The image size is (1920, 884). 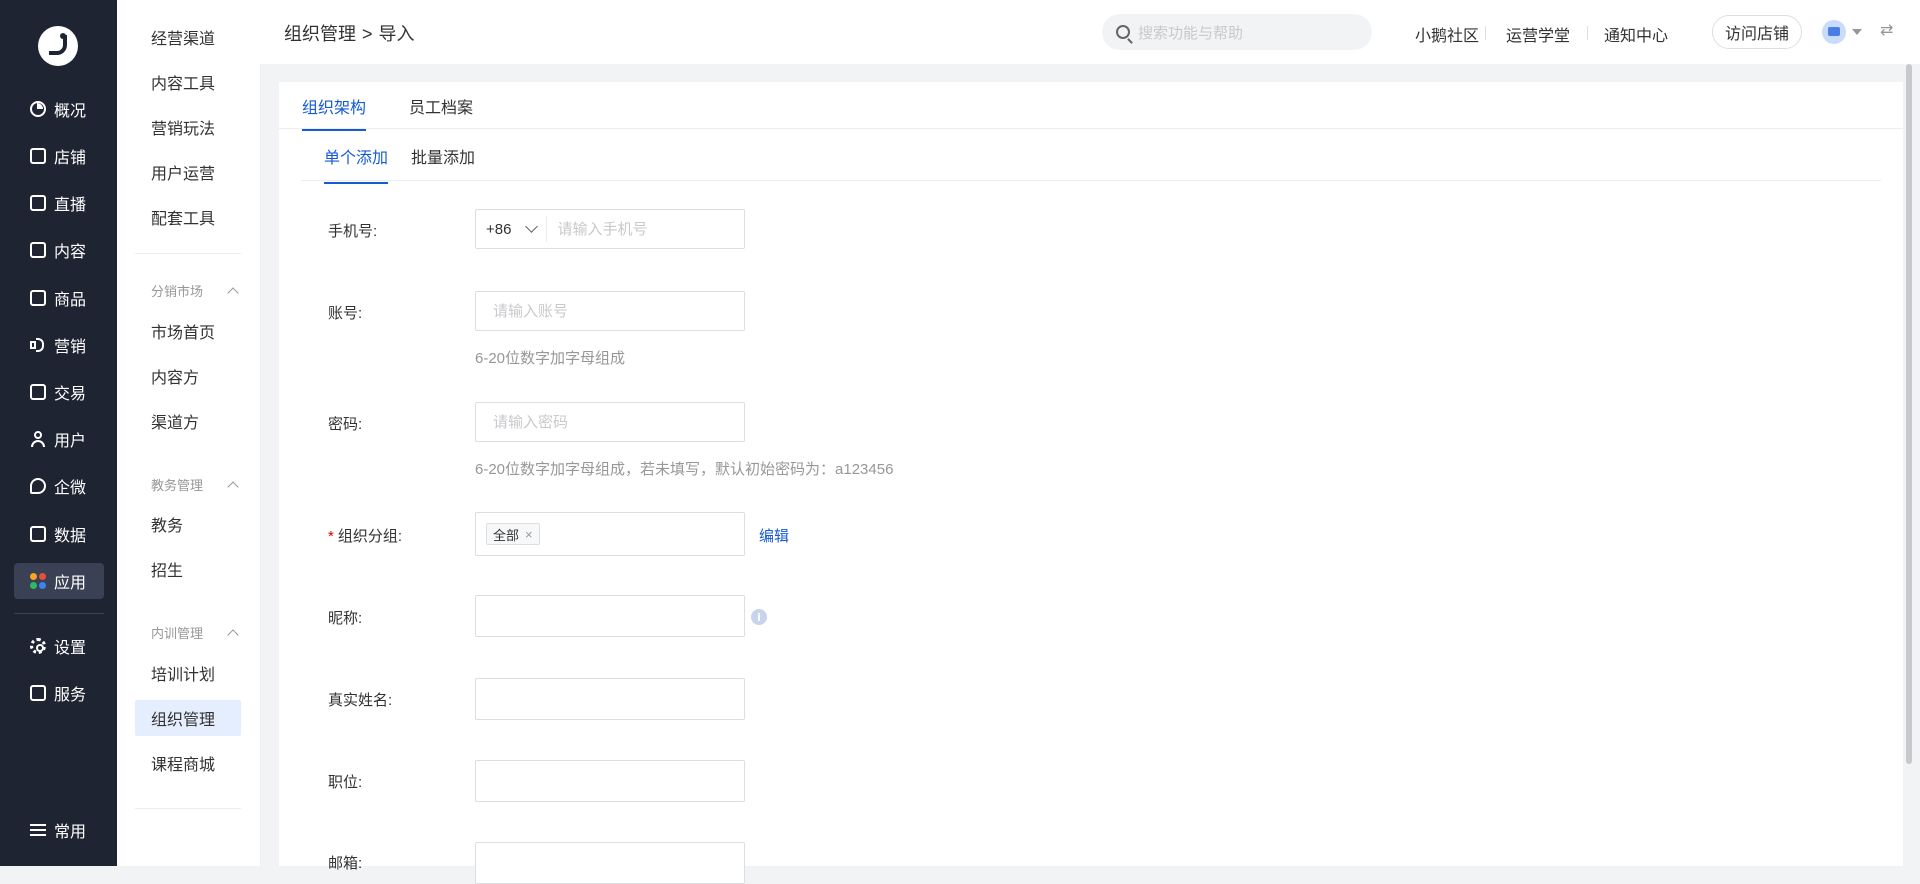 What do you see at coordinates (1447, 34) in the screenshot?
I see `community-link: 小鹅社区` at bounding box center [1447, 34].